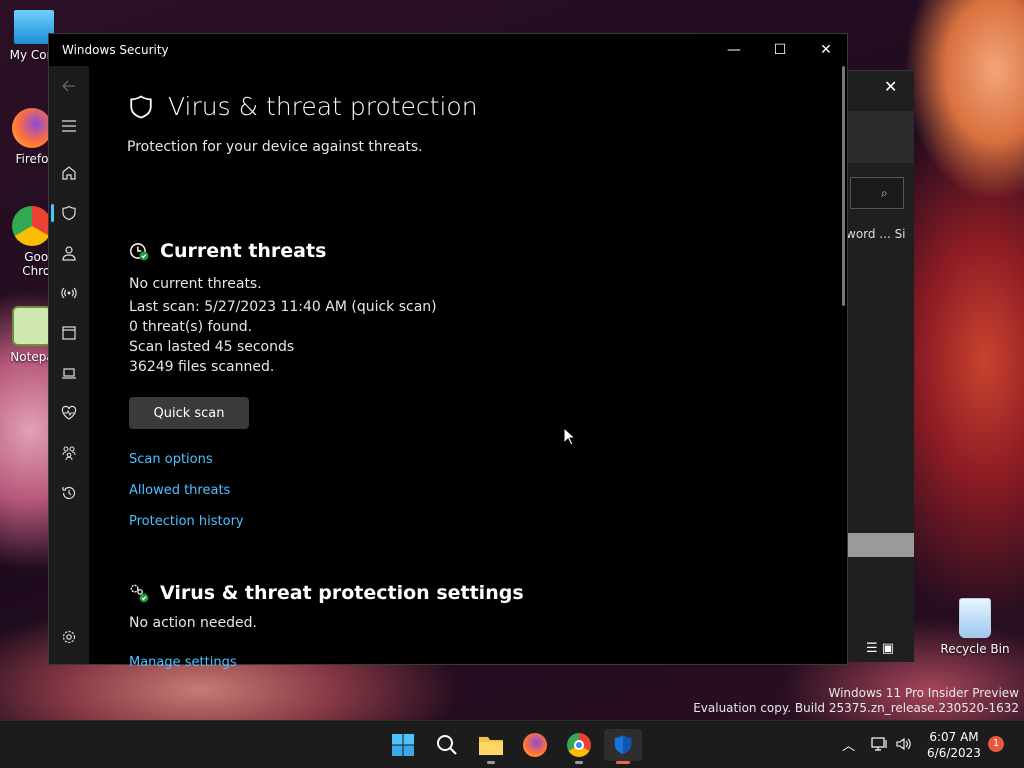 This screenshot has height=768, width=1024. Describe the element at coordinates (186, 521) in the screenshot. I see `protection-history-link: Protection history` at that location.